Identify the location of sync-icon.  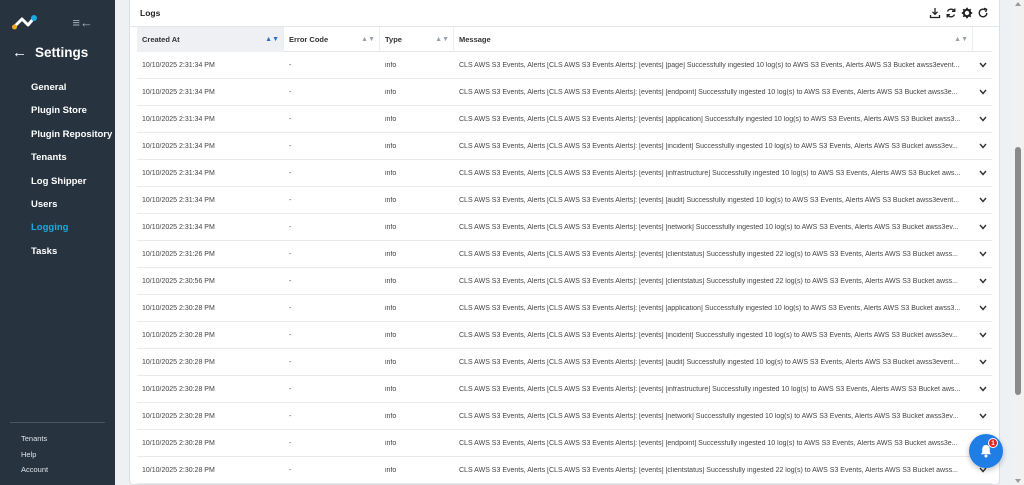
(951, 13).